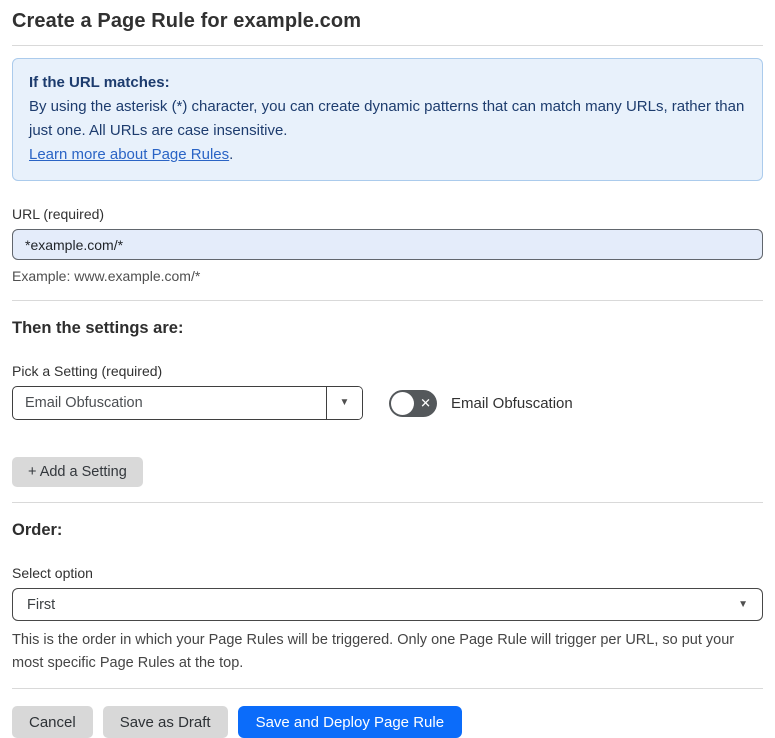 Image resolution: width=775 pixels, height=738 pixels. Describe the element at coordinates (350, 722) in the screenshot. I see `save-deploy-button: Save and Deploy Page Rule` at that location.